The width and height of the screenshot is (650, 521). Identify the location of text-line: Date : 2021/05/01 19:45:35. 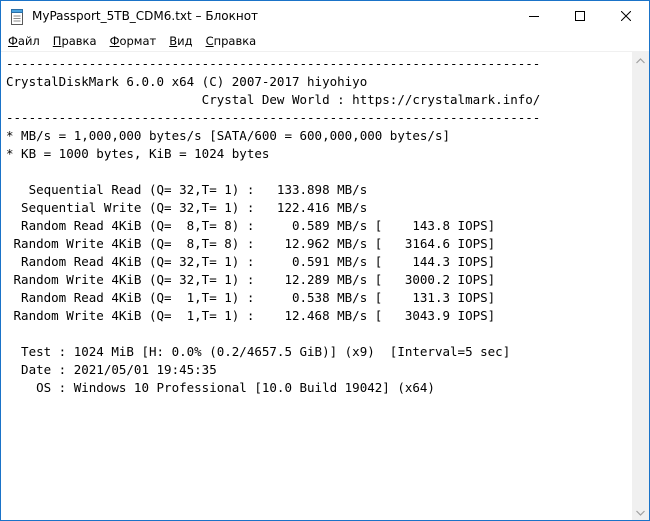
(111, 369).